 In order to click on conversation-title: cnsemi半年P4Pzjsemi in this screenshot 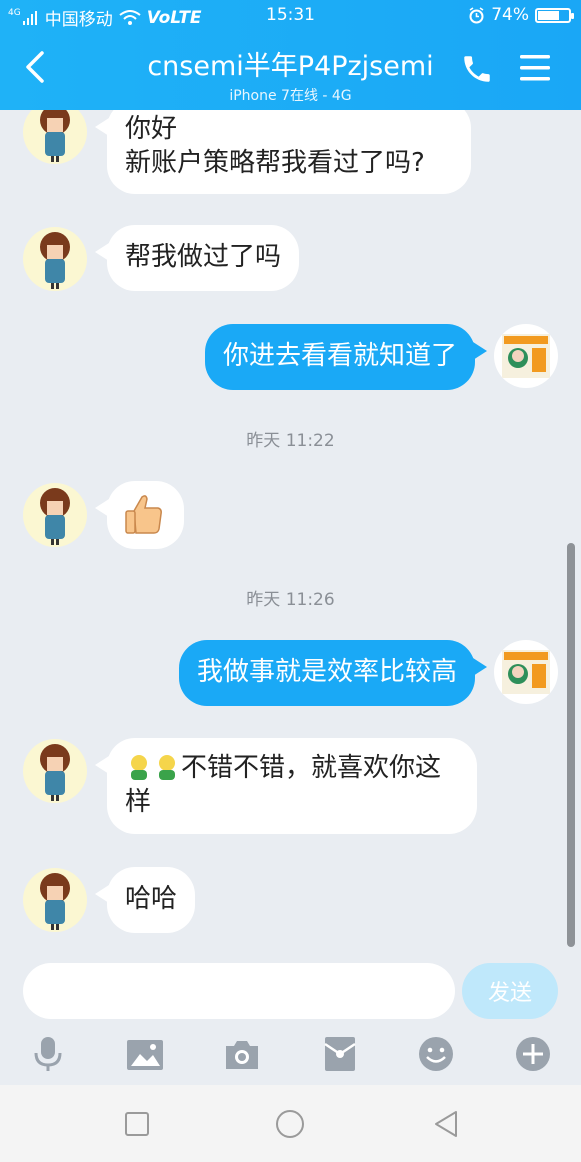, I will do `click(290, 66)`.